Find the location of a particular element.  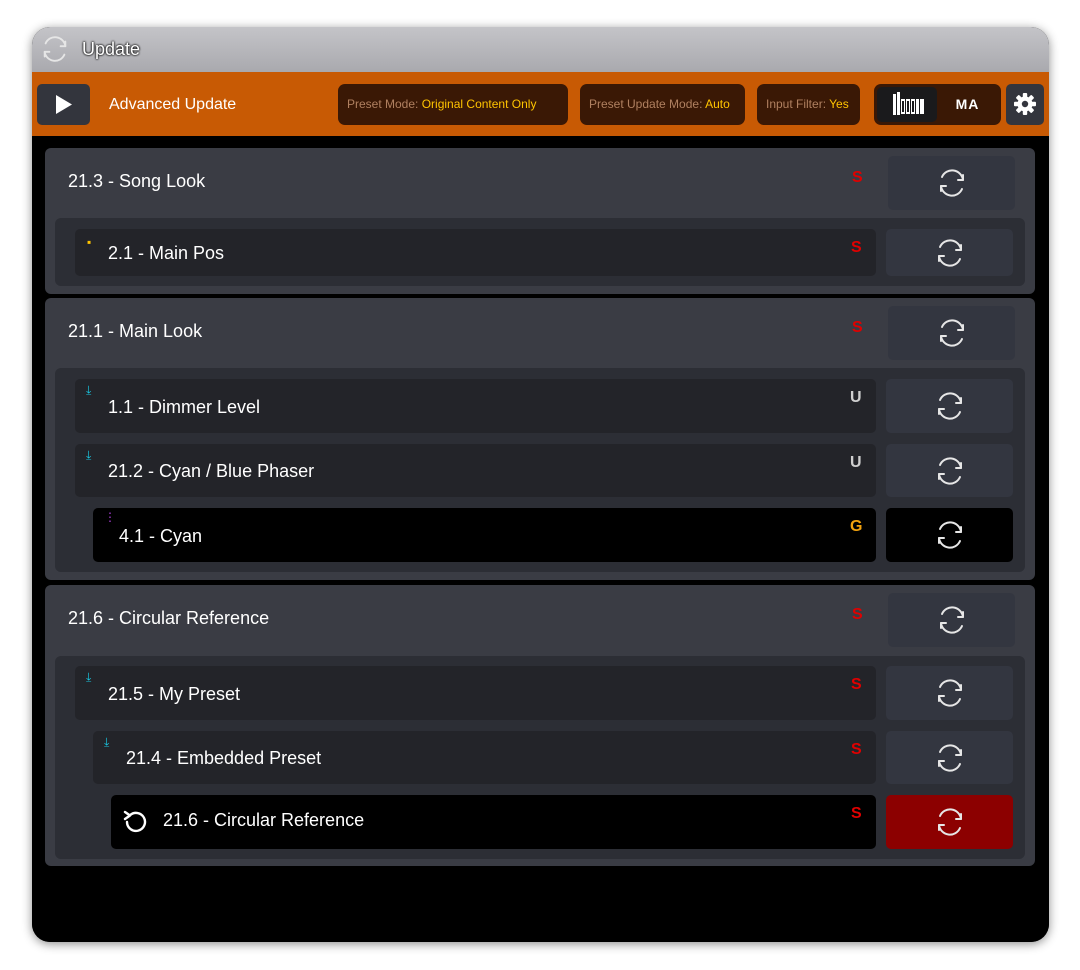

preset-update-mode-label: Preset Update Mode: is located at coordinates (646, 104).